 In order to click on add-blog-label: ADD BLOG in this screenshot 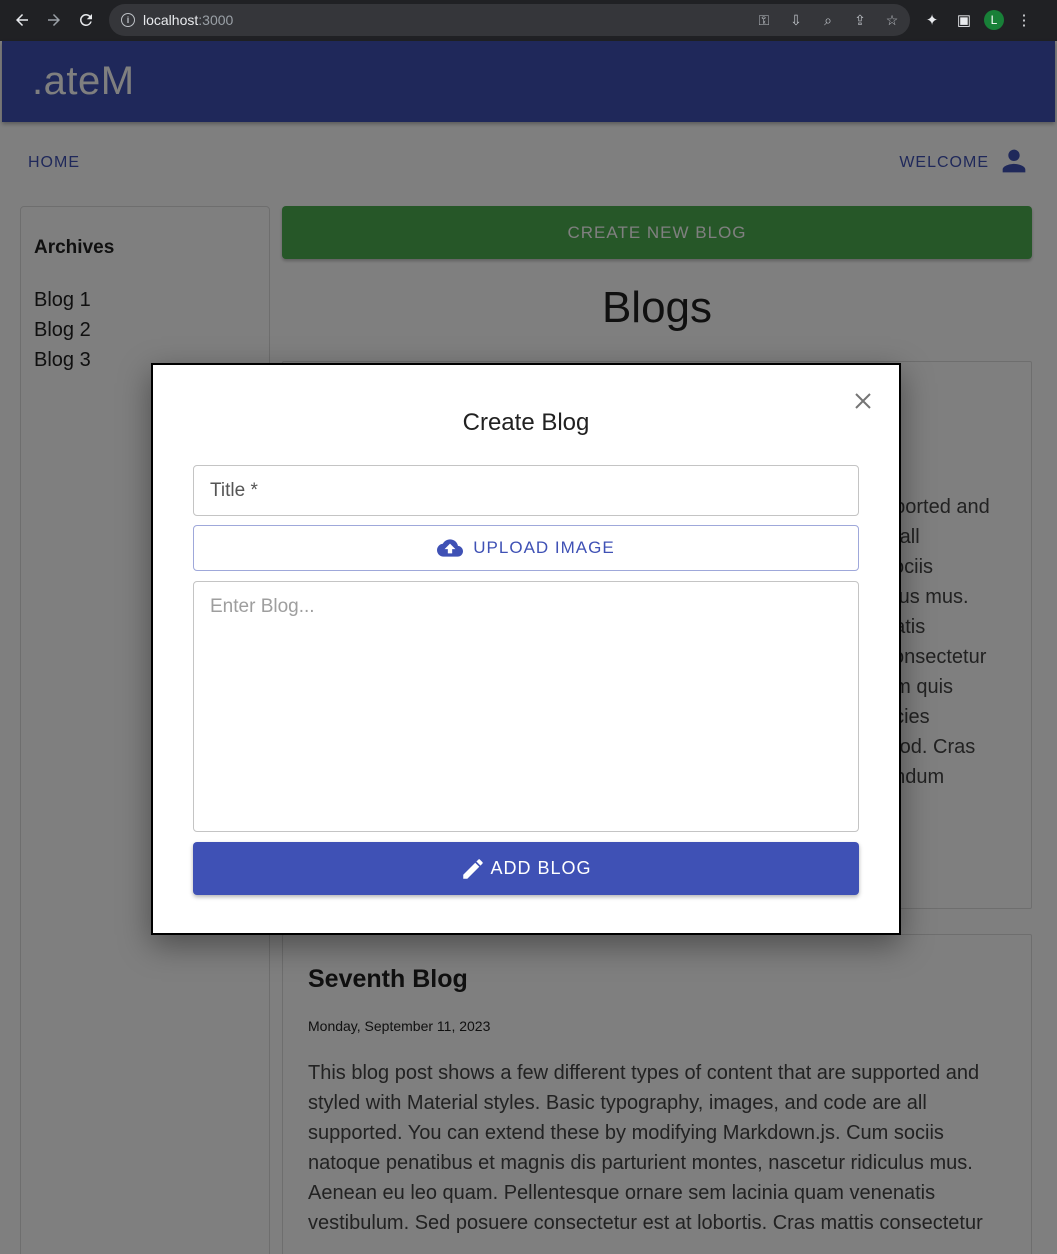, I will do `click(541, 868)`.